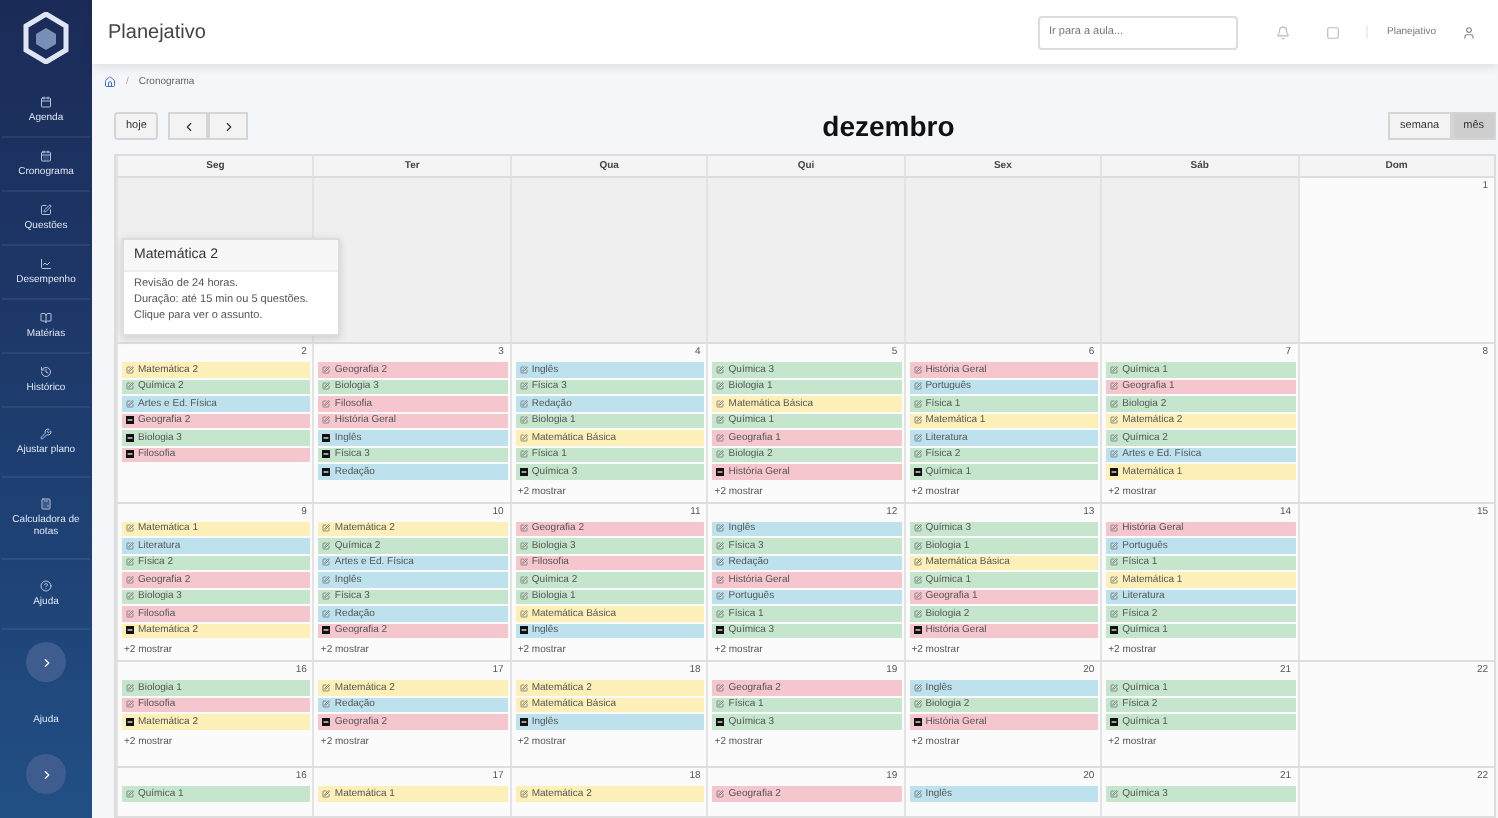 Image resolution: width=1498 pixels, height=818 pixels. What do you see at coordinates (188, 126) in the screenshot?
I see `previous-button` at bounding box center [188, 126].